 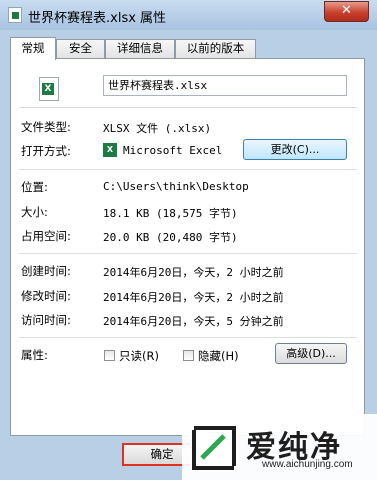 What do you see at coordinates (346, 11) in the screenshot?
I see `close-button: ✕` at bounding box center [346, 11].